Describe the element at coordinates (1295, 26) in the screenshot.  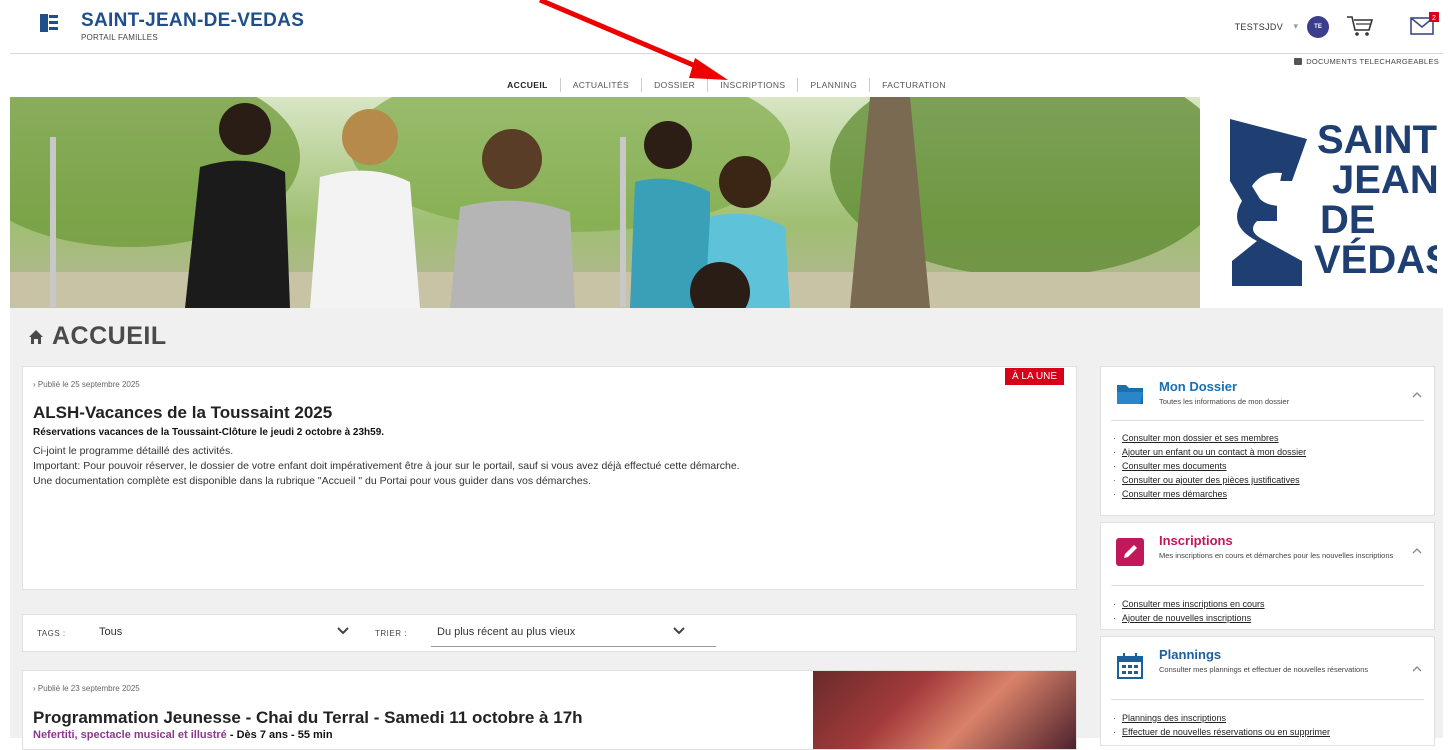
I see `chevron-down-icon: ▾` at that location.